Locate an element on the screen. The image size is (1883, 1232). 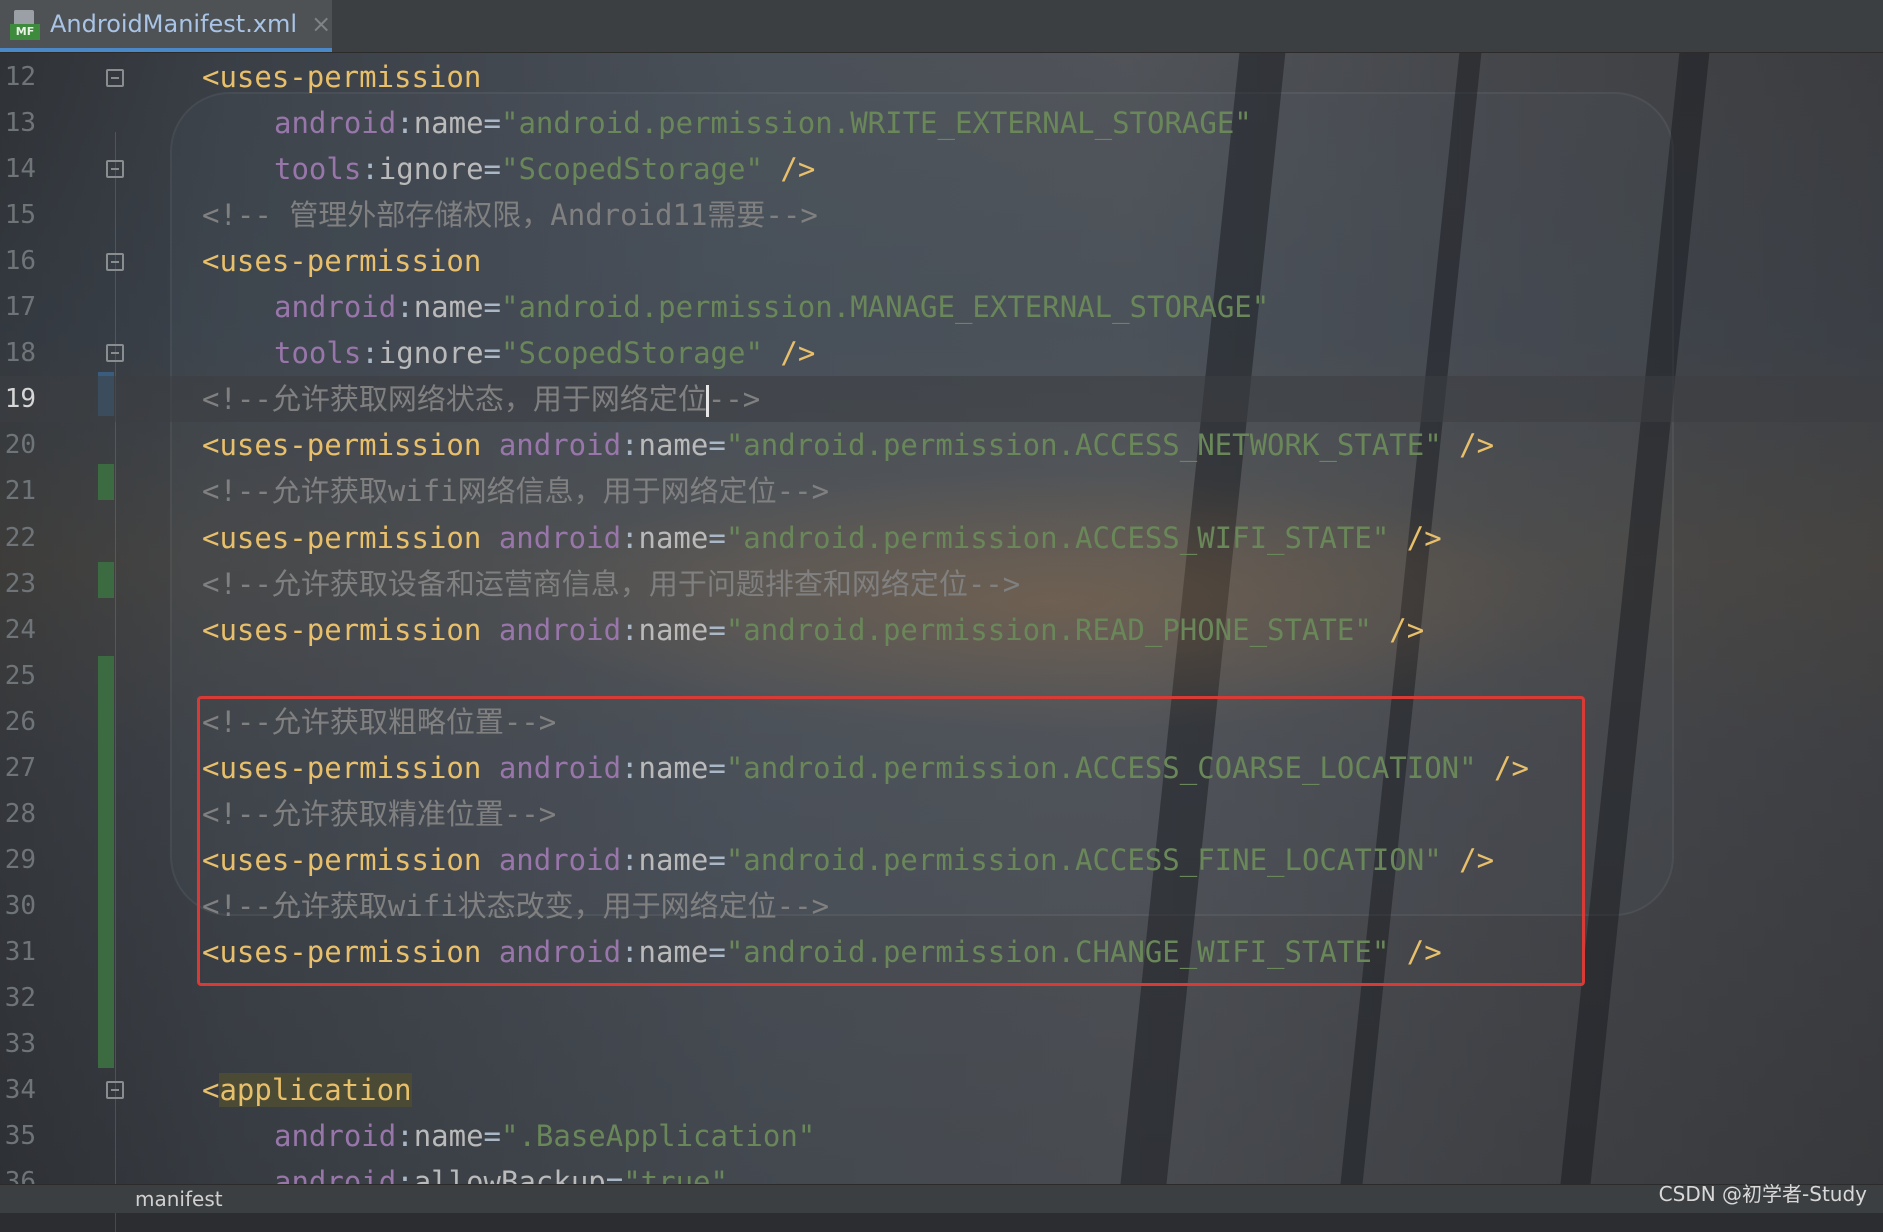
code-text: <!--允许获取网络状态，用于网络定位--> is located at coordinates (481, 399).